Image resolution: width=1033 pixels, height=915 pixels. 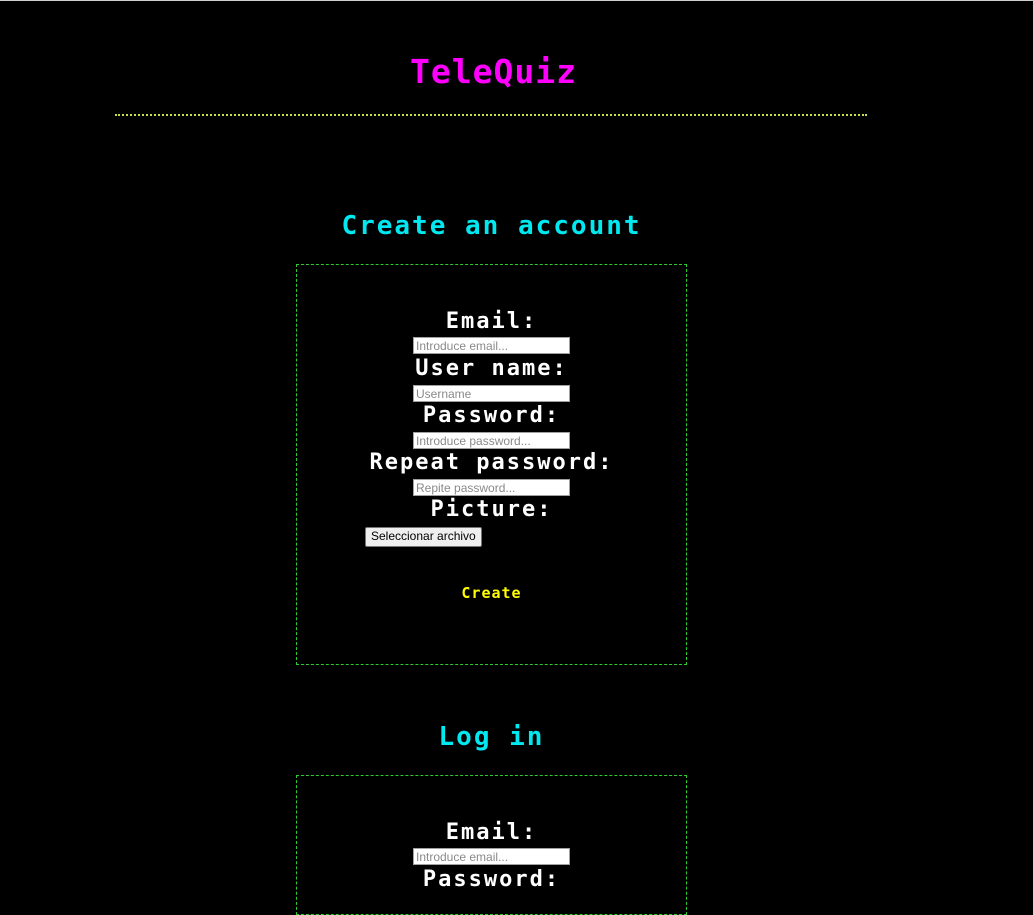 I want to click on register-repeat-password-input, so click(x=491, y=487).